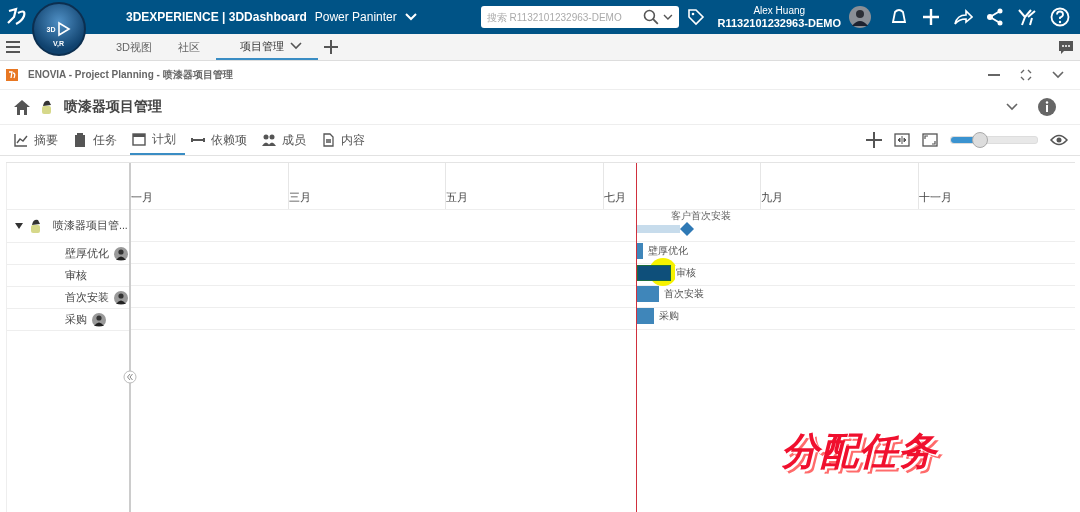 This screenshot has width=1080, height=512. I want to click on task-bar-label: 壁厚优化, so click(668, 251).